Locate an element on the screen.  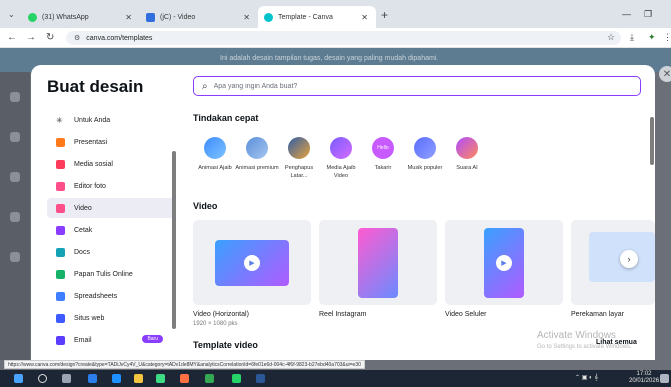
sidebar-item-docs: Docs is located at coordinates (111, 252).